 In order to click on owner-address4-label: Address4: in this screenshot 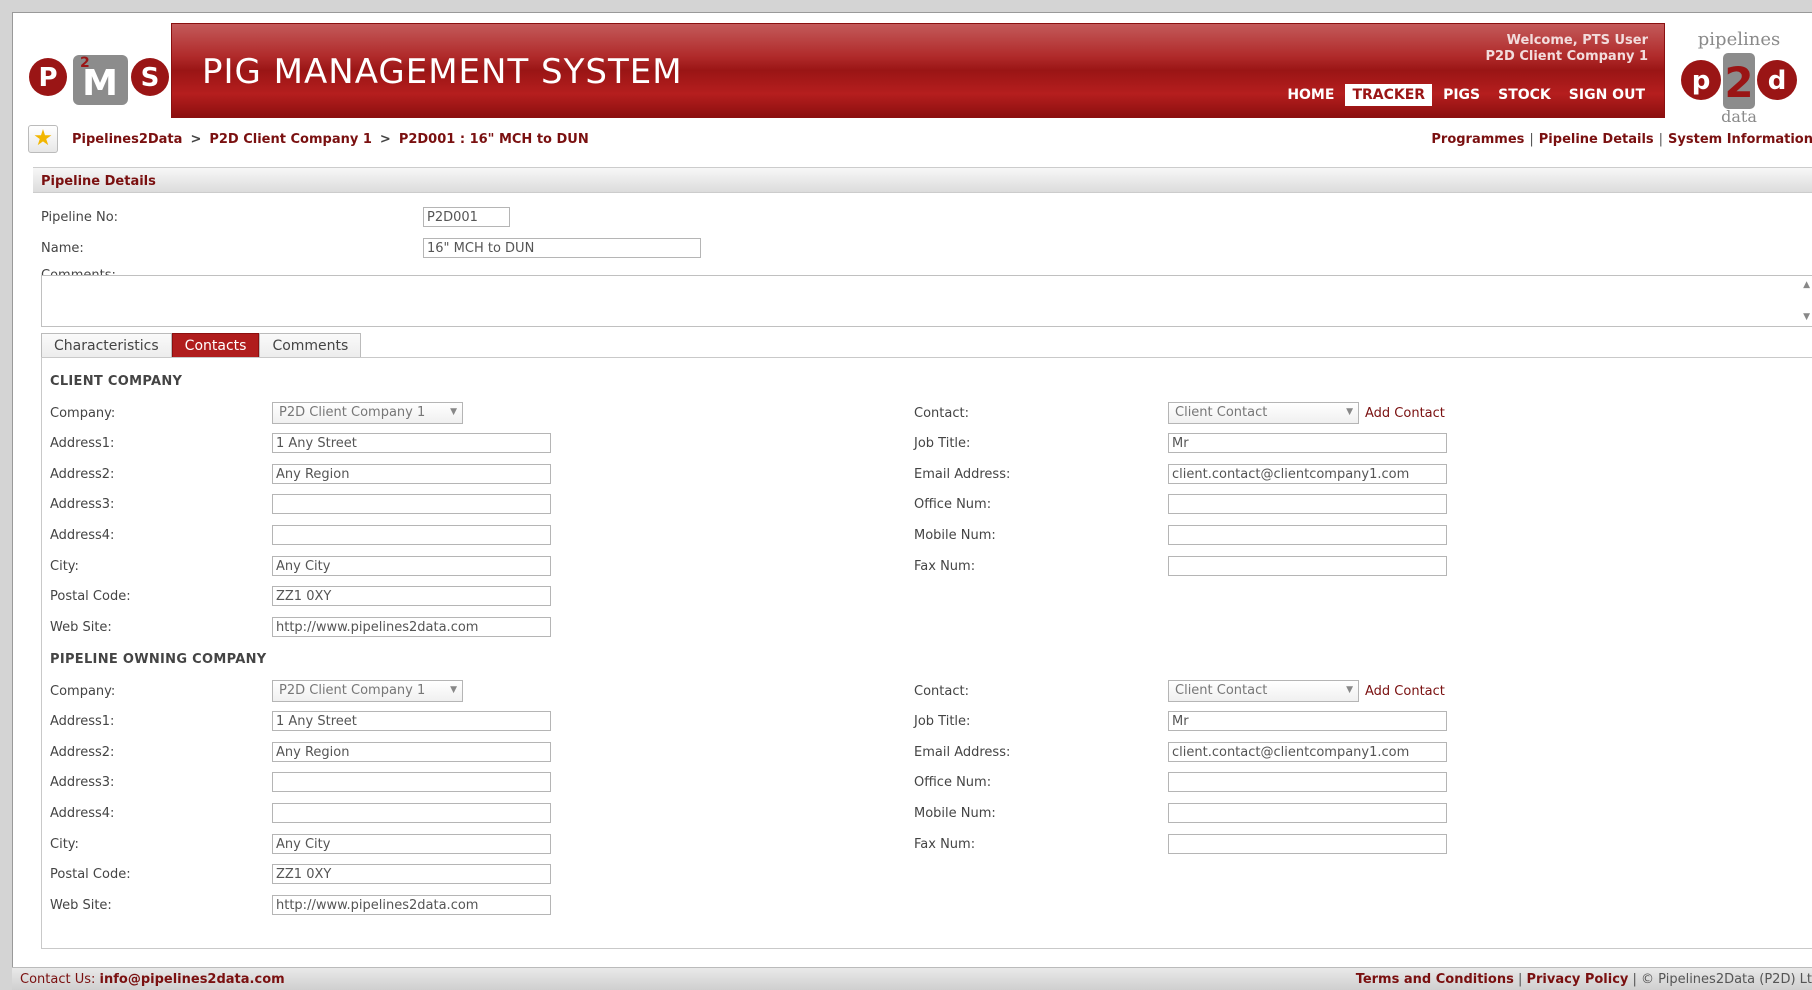, I will do `click(82, 813)`.